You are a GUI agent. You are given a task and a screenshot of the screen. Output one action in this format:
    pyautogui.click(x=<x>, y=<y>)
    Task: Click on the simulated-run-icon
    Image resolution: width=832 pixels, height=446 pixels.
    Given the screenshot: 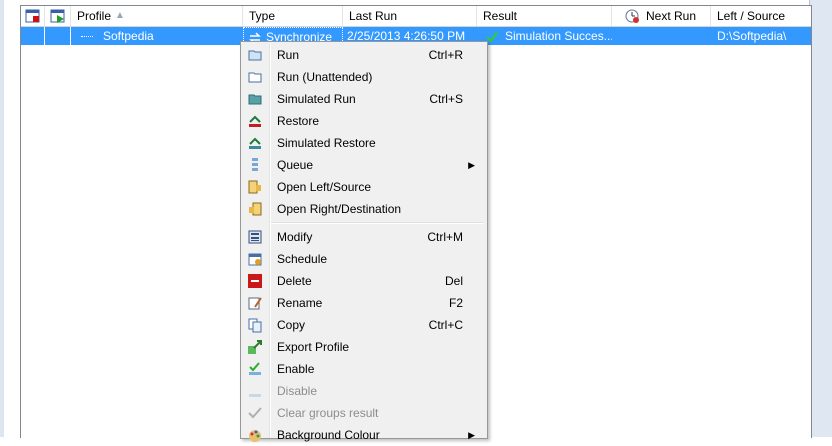 What is the action you would take?
    pyautogui.click(x=255, y=99)
    